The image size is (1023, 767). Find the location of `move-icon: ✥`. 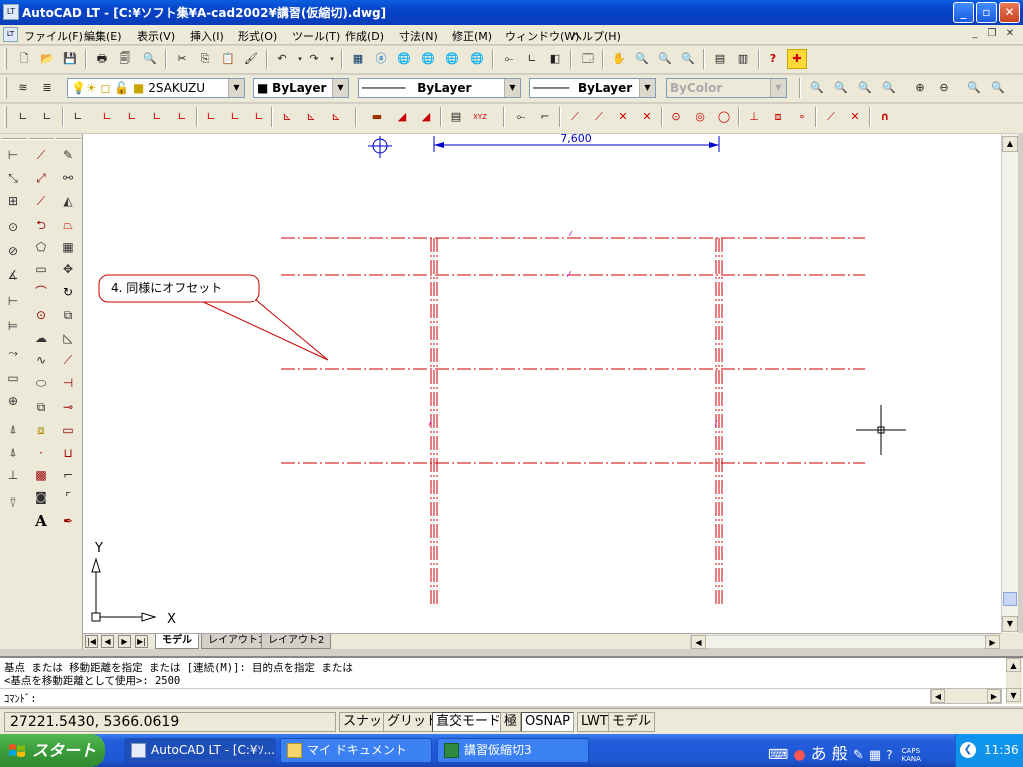

move-icon: ✥ is located at coordinates (68, 269).